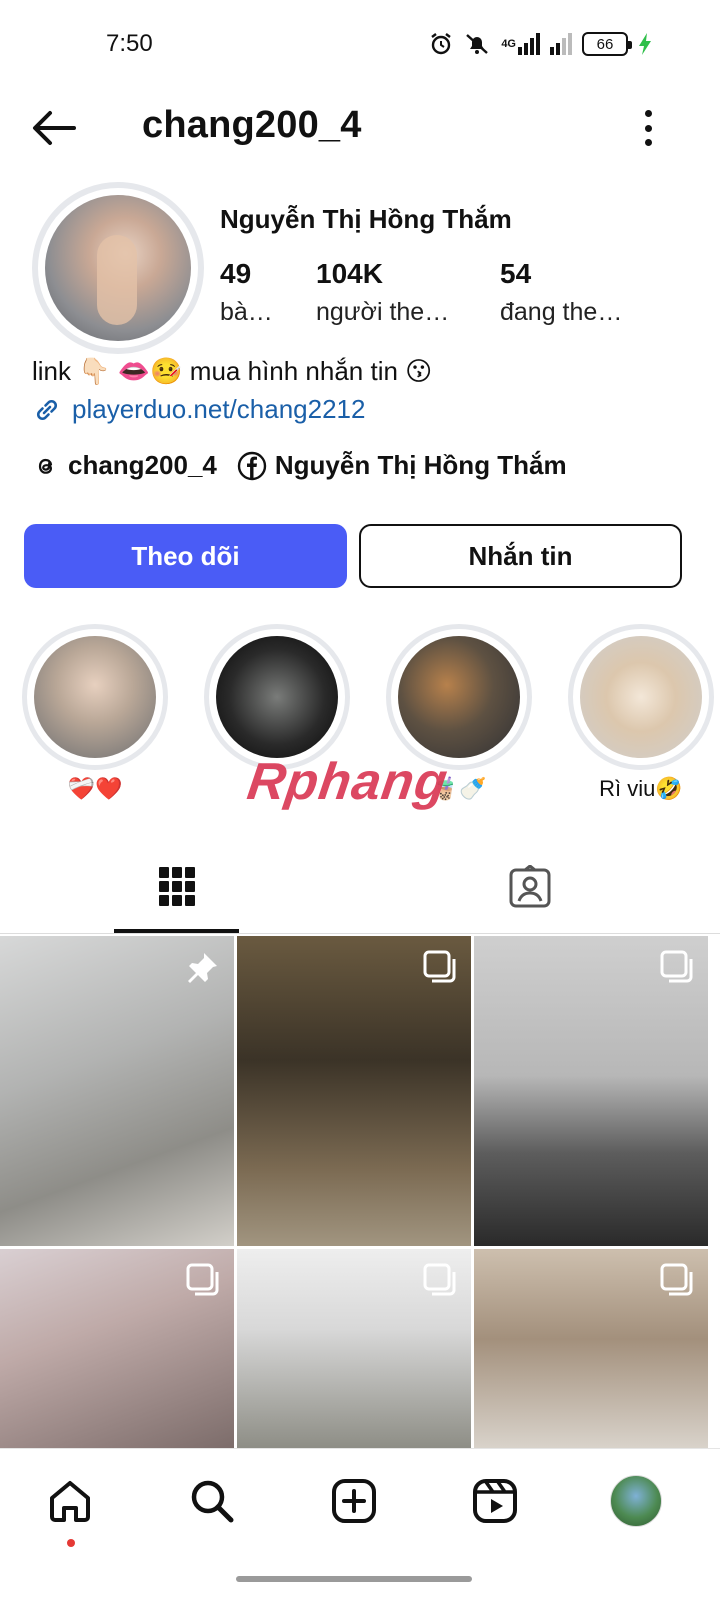 The image size is (720, 1600). I want to click on tab-tagged, so click(530, 887).